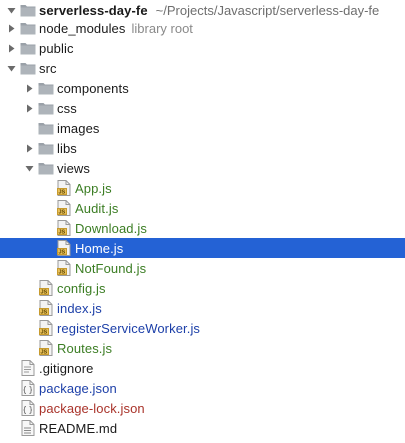 This screenshot has width=405, height=443. What do you see at coordinates (202, 208) in the screenshot?
I see `file-row-audit-js: JS Audit.js` at bounding box center [202, 208].